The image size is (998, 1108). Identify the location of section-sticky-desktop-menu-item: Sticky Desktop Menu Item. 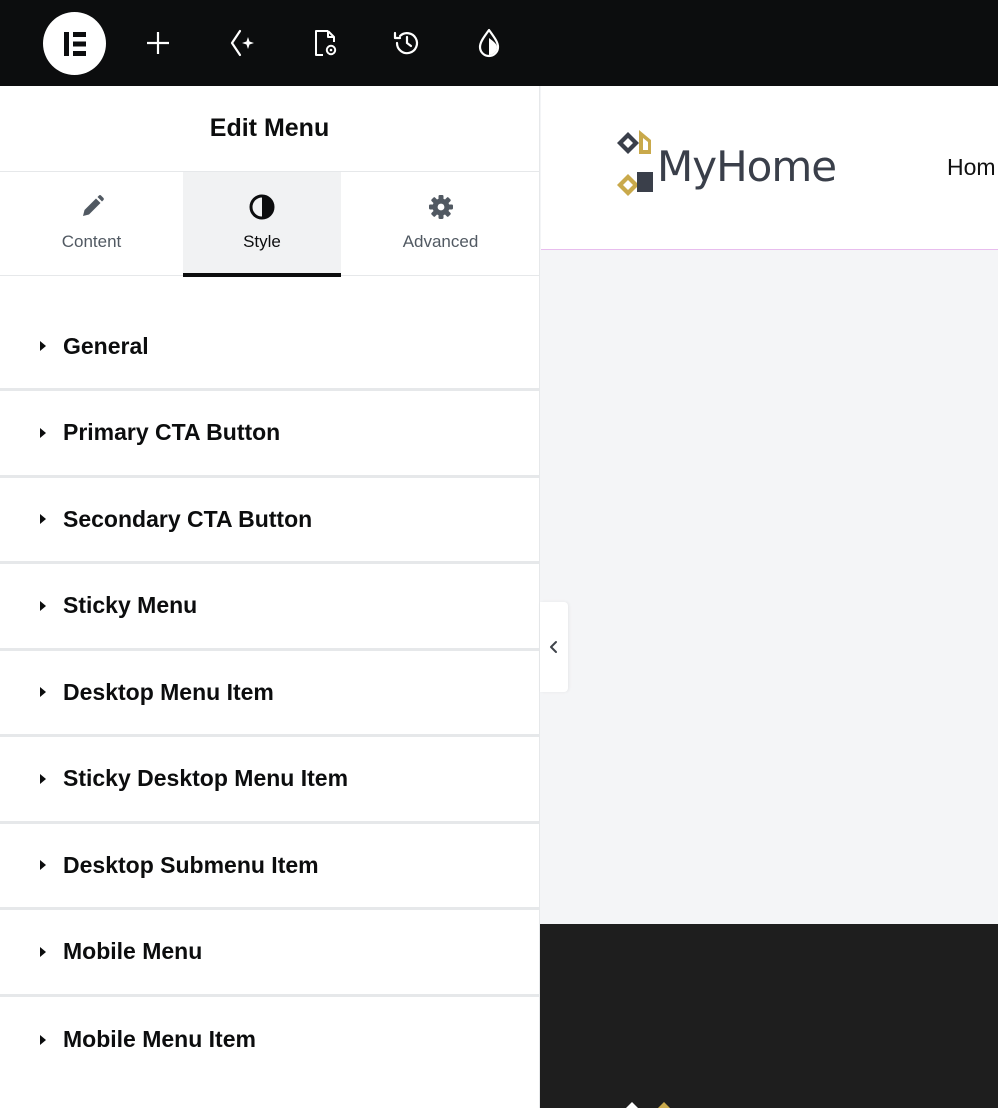
(270, 780).